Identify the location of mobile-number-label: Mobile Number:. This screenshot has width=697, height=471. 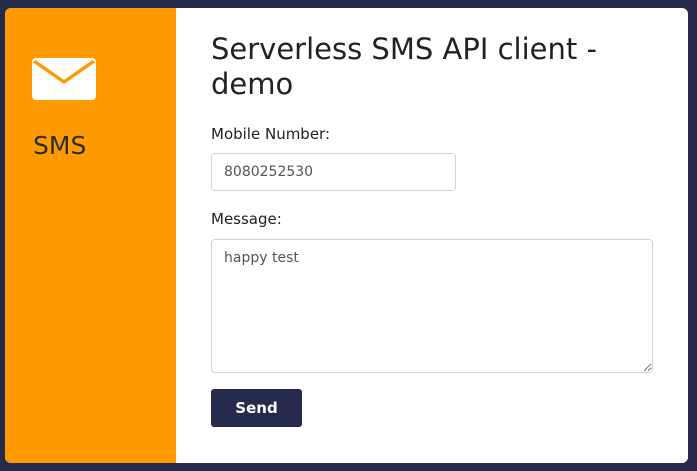
(271, 134).